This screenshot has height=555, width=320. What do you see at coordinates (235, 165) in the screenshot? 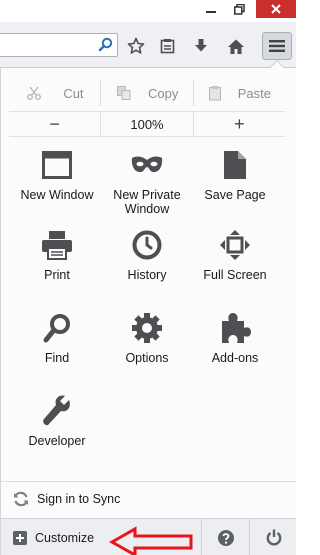
I see `page-icon` at bounding box center [235, 165].